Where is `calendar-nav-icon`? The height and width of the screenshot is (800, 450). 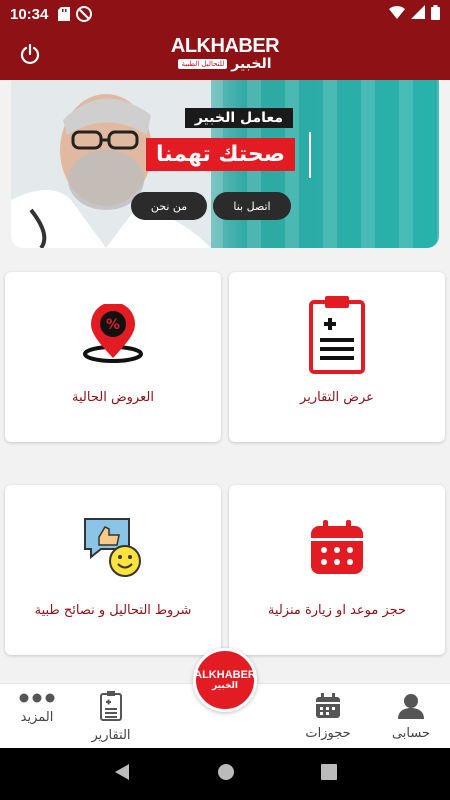
calendar-nav-icon is located at coordinates (328, 707).